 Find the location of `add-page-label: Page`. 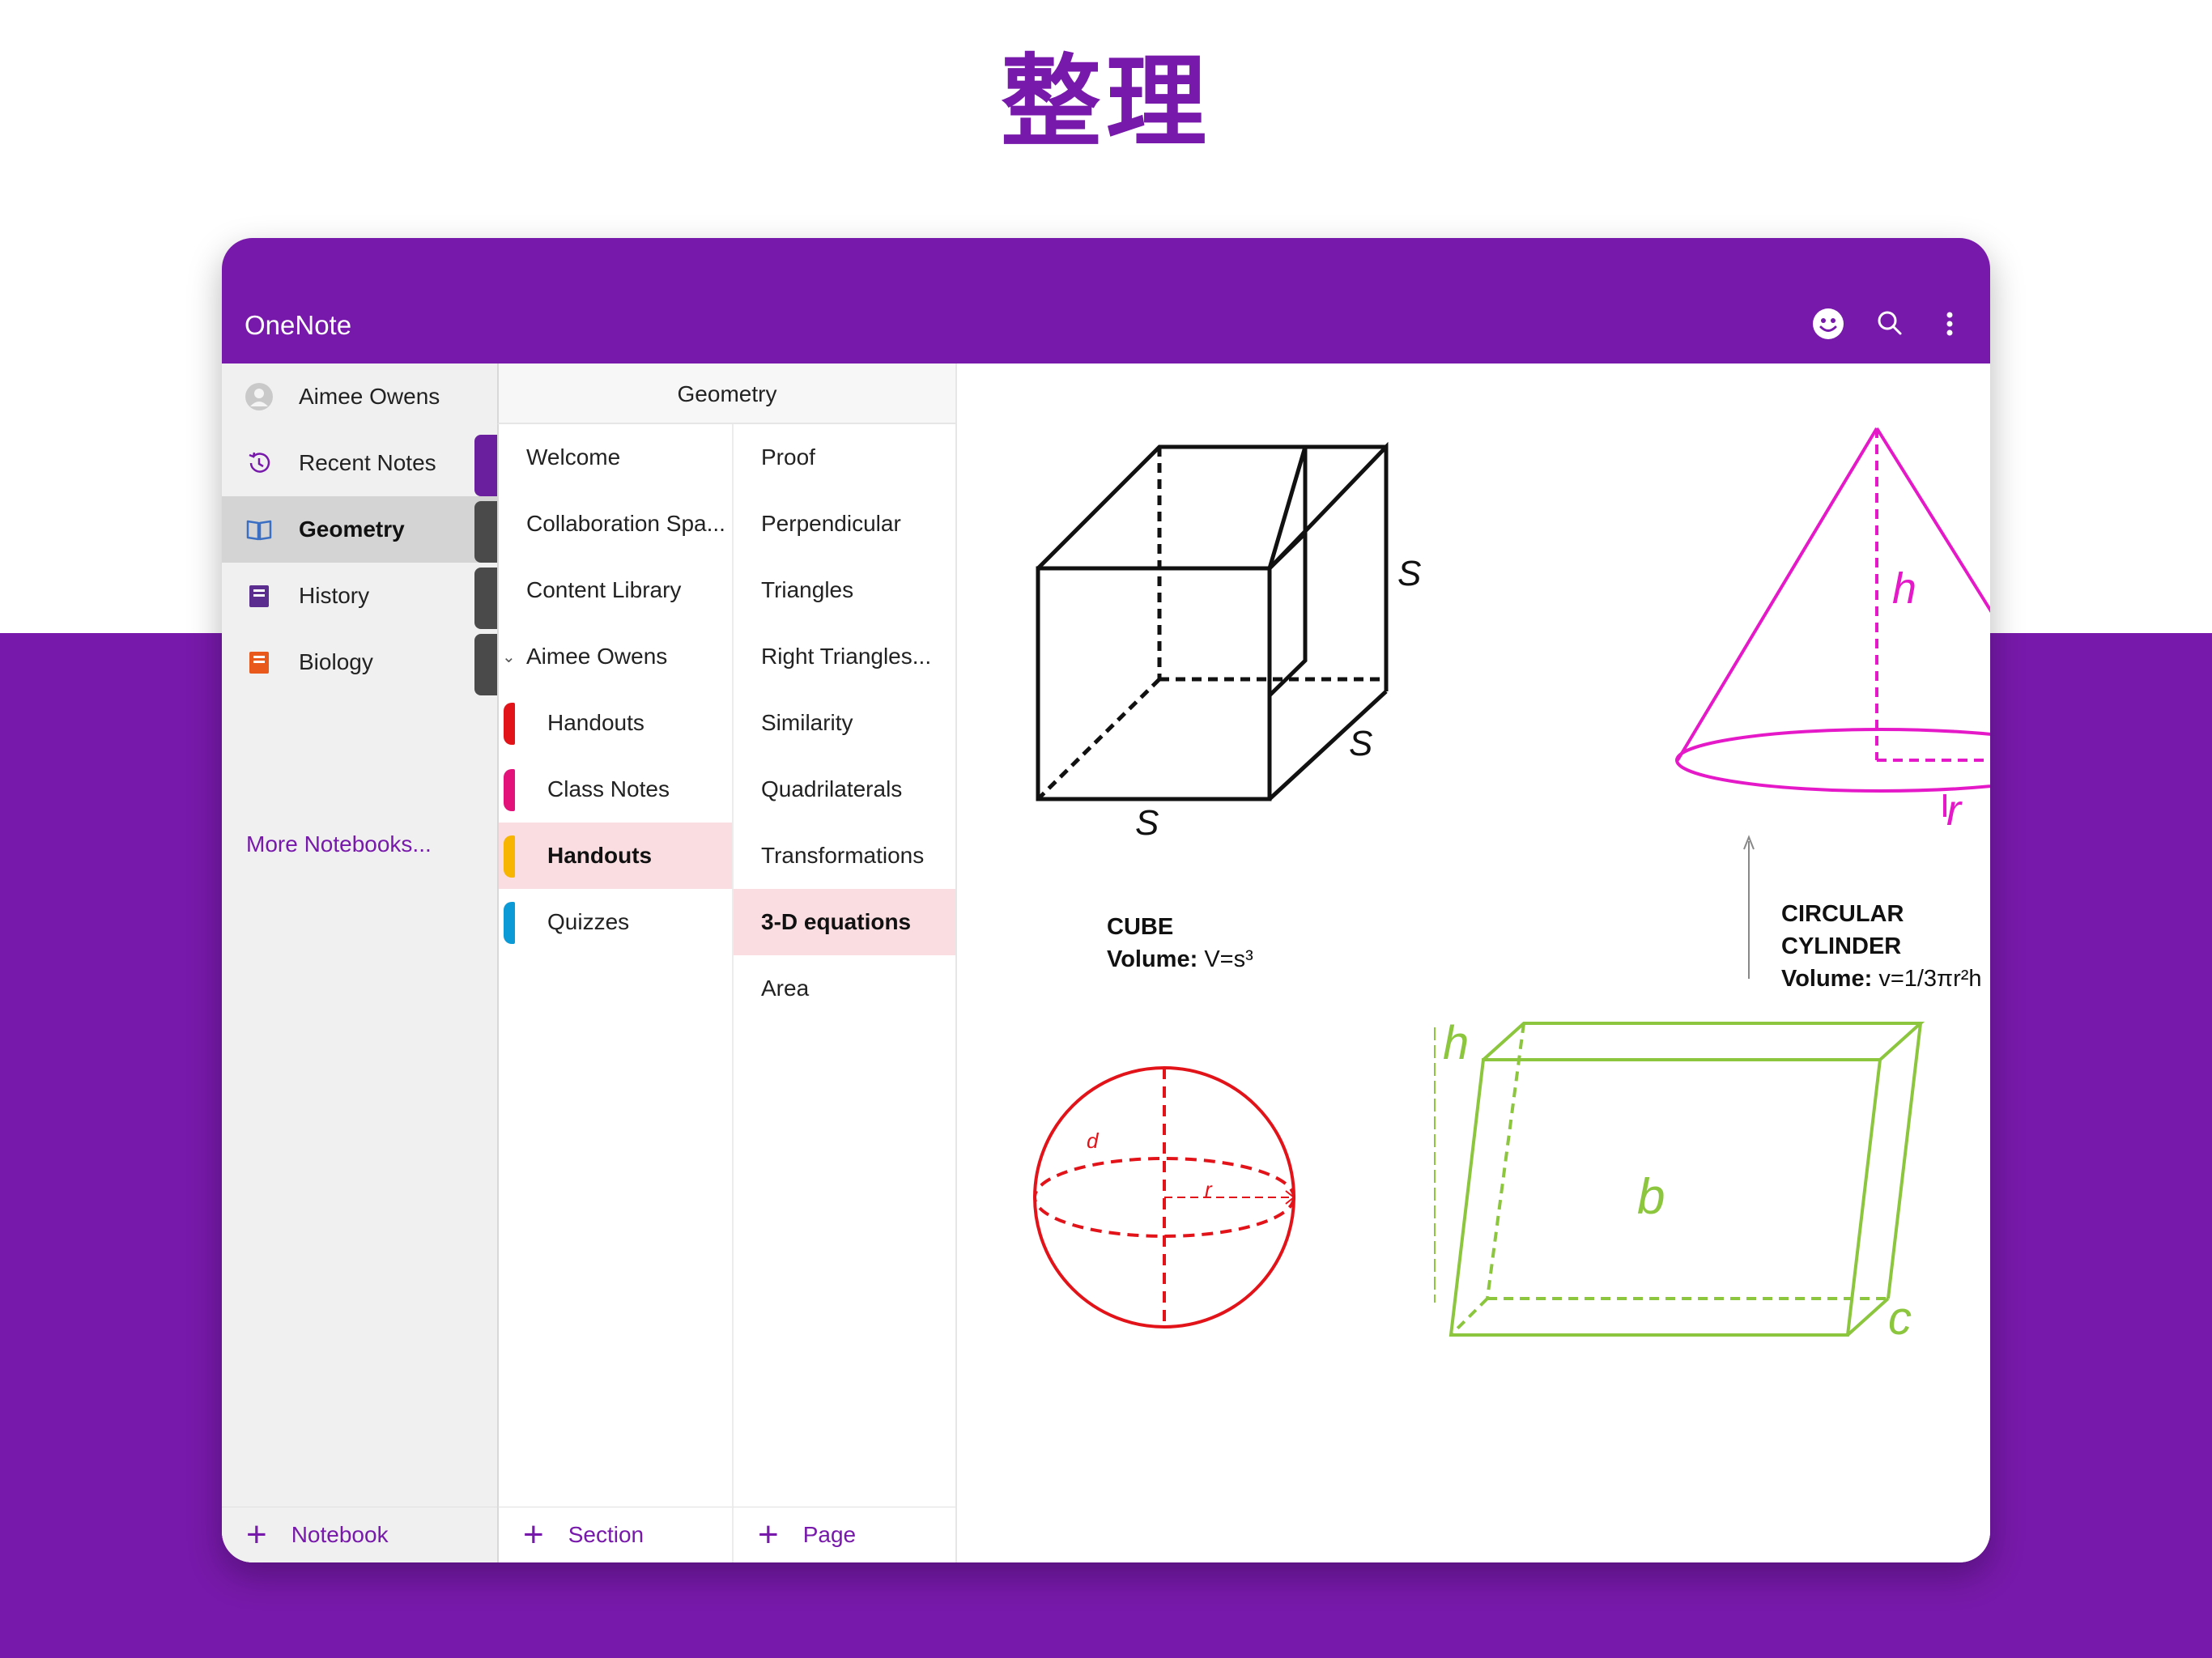

add-page-label: Page is located at coordinates (829, 1534).